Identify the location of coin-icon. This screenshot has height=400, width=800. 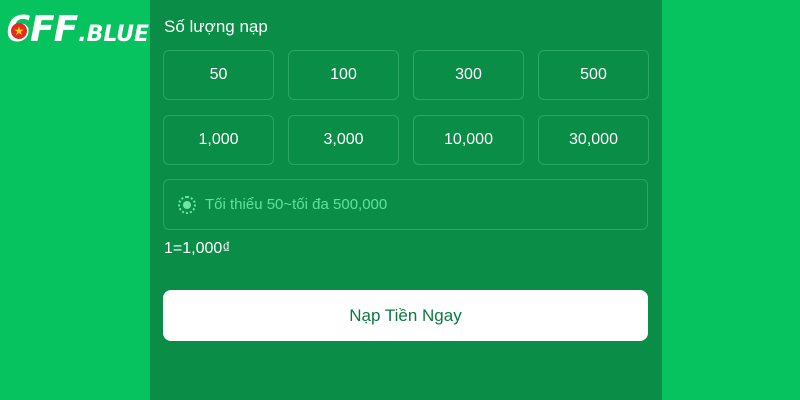
(187, 204).